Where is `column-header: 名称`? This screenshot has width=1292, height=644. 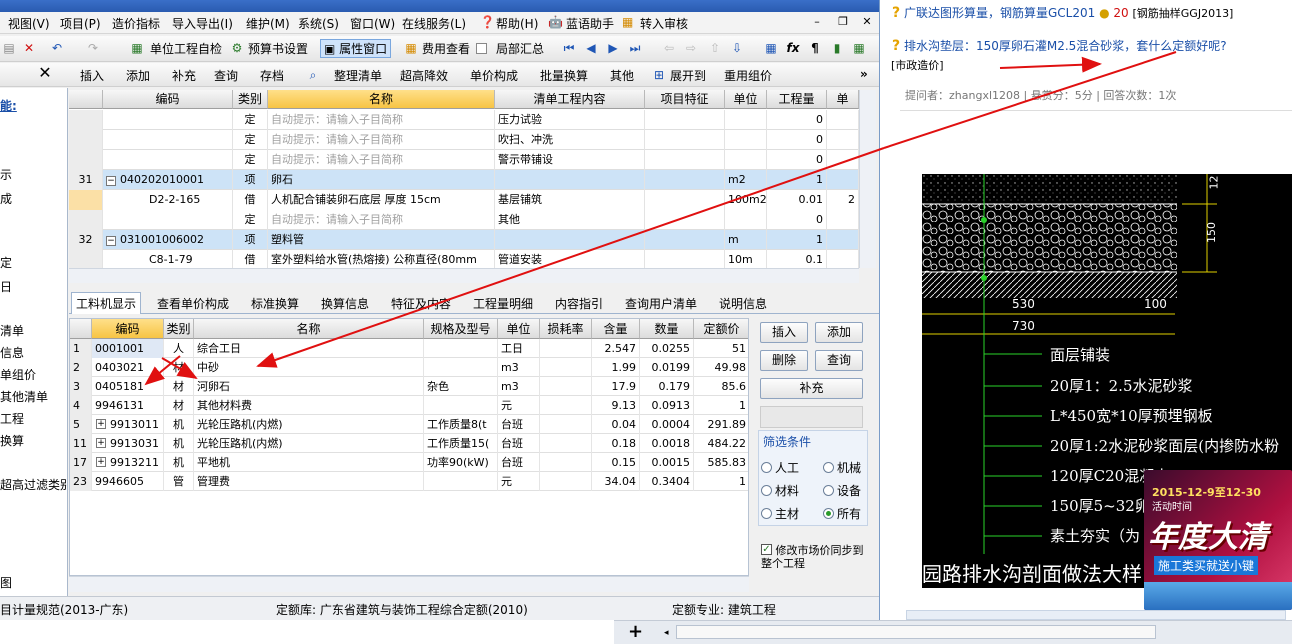
column-header: 名称 is located at coordinates (381, 99).